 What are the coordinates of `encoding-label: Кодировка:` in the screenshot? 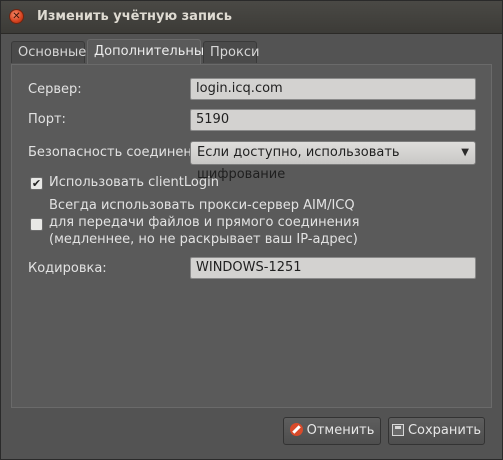 It's located at (67, 268).